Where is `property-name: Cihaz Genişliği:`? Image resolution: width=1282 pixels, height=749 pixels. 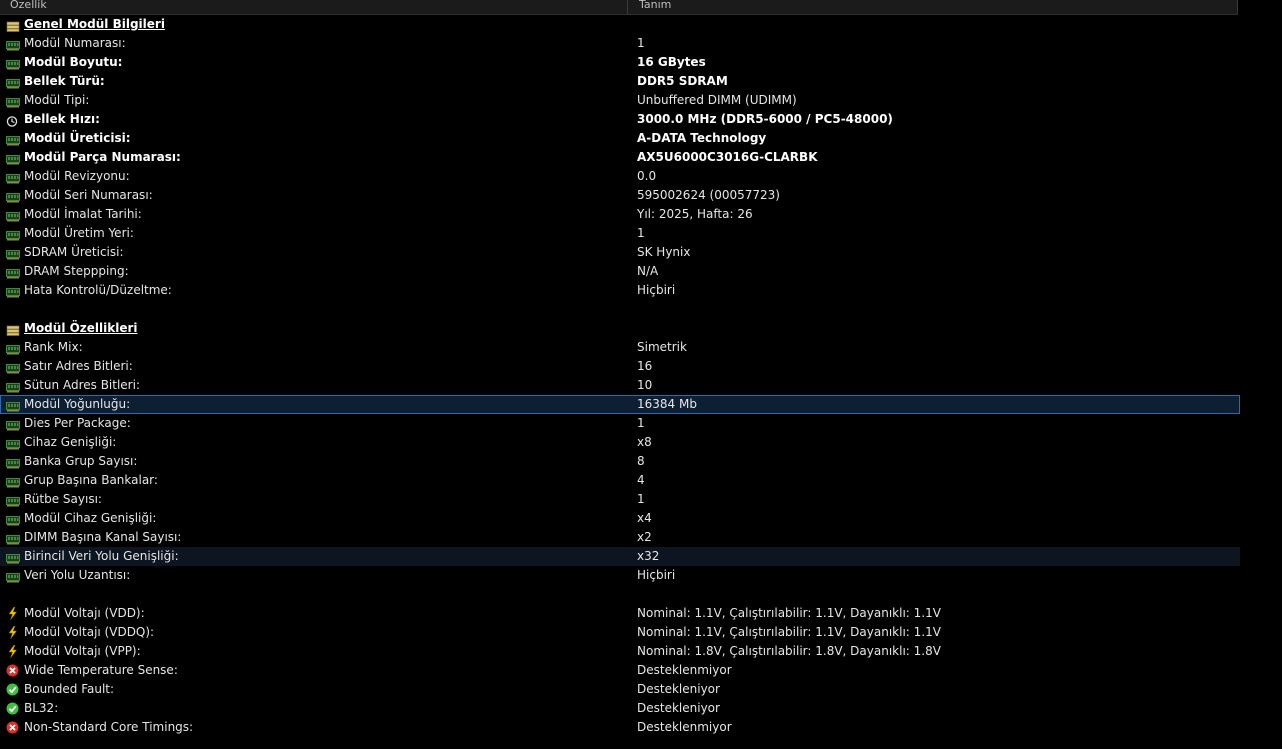 property-name: Cihaz Genişliği: is located at coordinates (70, 442).